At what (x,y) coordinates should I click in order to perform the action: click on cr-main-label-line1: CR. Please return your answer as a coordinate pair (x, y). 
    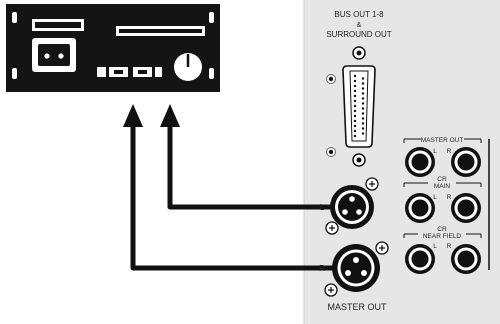
    Looking at the image, I should click on (442, 179).